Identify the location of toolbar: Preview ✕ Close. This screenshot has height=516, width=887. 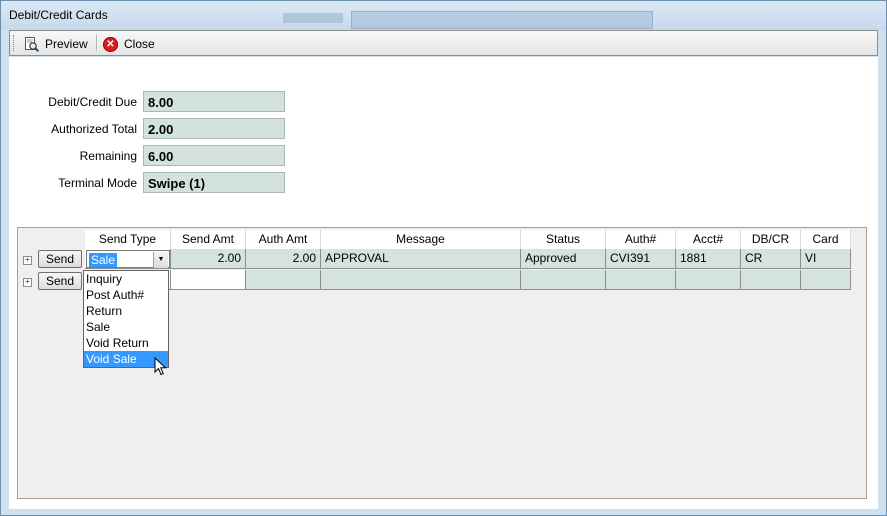
(443, 43).